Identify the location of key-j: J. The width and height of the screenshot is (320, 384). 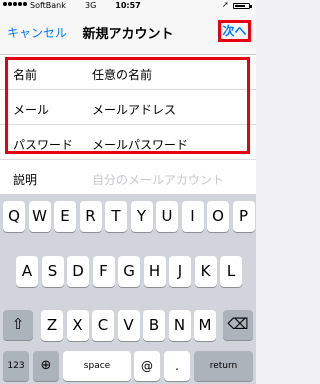
(180, 271).